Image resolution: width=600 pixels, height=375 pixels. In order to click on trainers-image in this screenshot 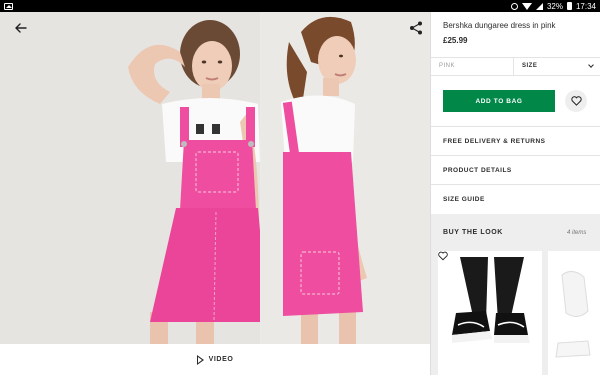, I will do `click(490, 313)`.